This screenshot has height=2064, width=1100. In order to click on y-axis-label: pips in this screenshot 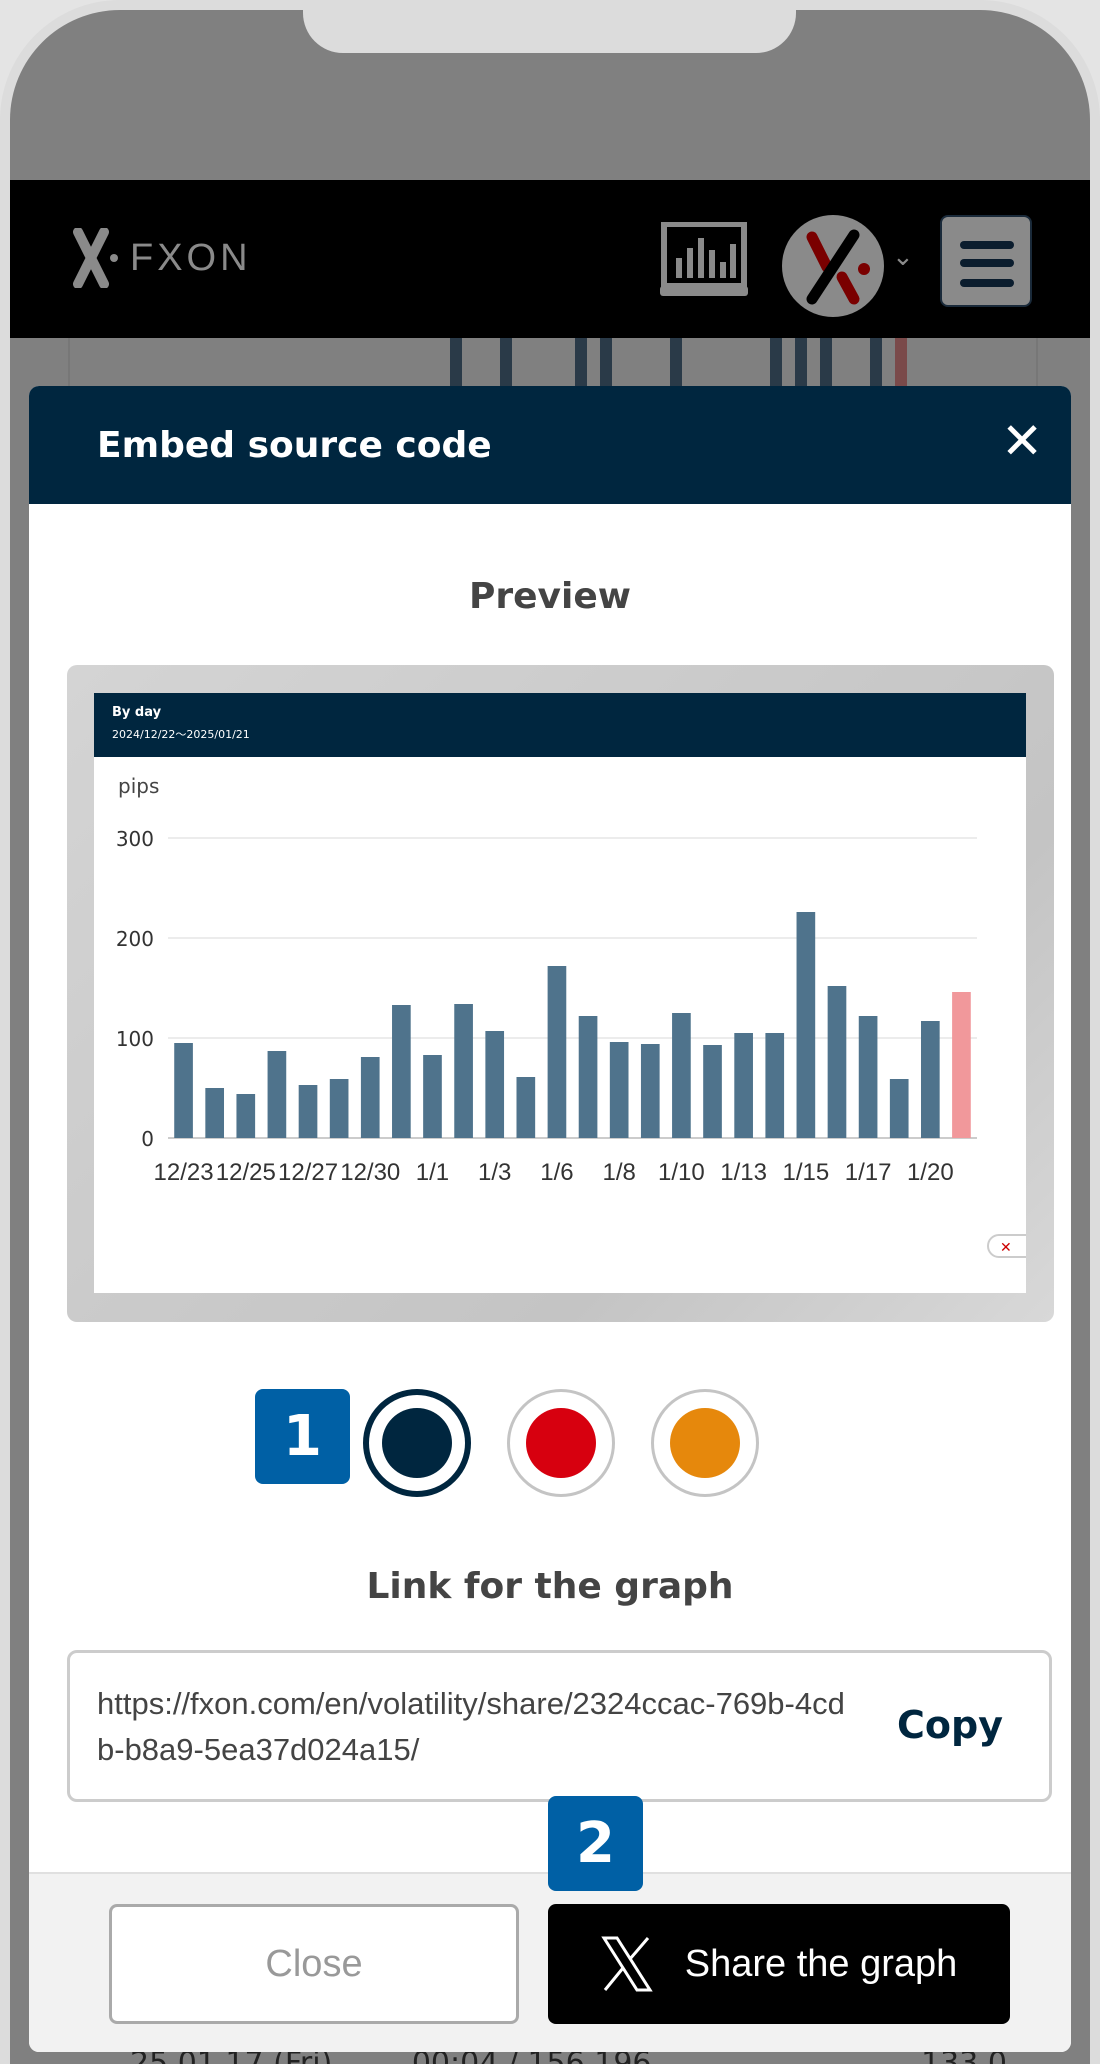, I will do `click(138, 786)`.